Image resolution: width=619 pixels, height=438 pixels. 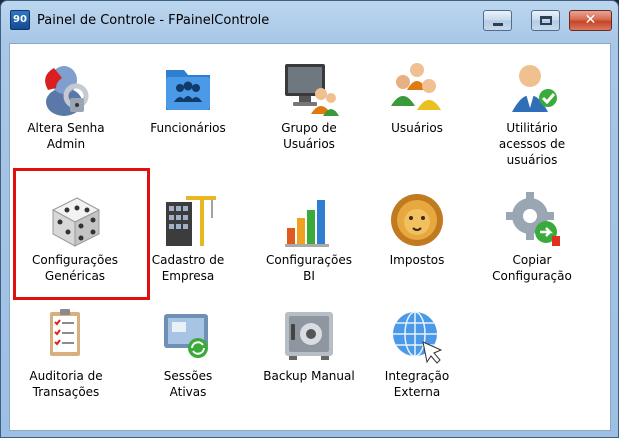 What do you see at coordinates (188, 90) in the screenshot?
I see `funcionarios-icon` at bounding box center [188, 90].